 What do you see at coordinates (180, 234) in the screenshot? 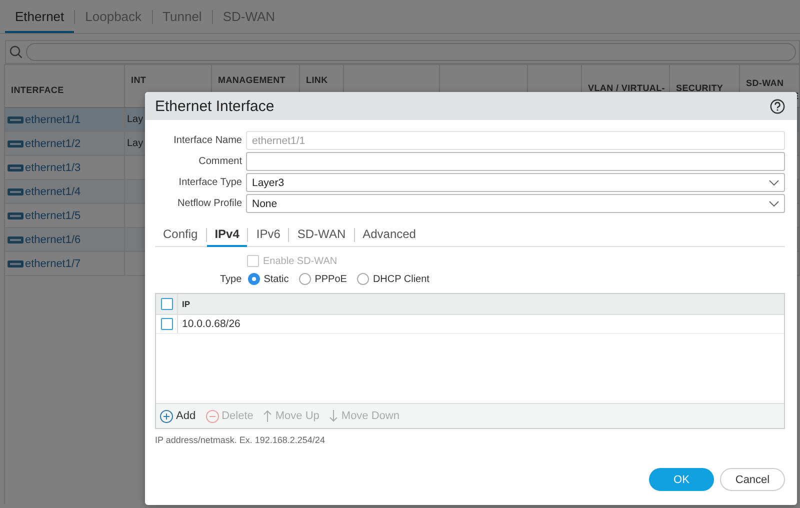
I see `dialog-tab: Config` at bounding box center [180, 234].